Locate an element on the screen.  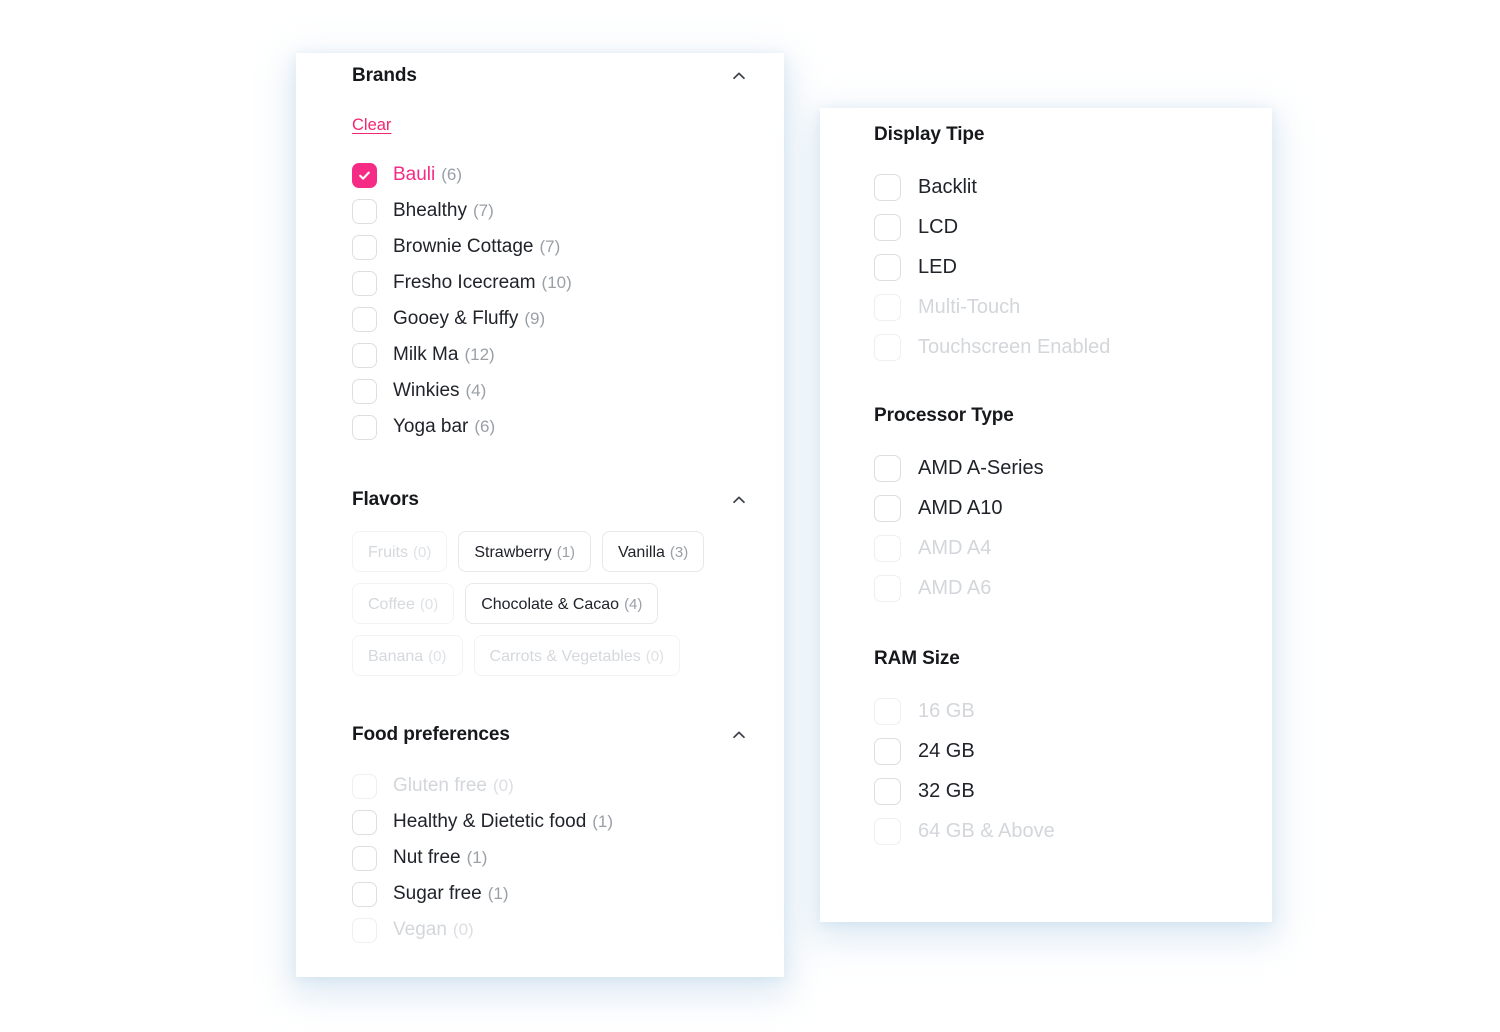
clear-filters-link: Clear is located at coordinates (371, 125).